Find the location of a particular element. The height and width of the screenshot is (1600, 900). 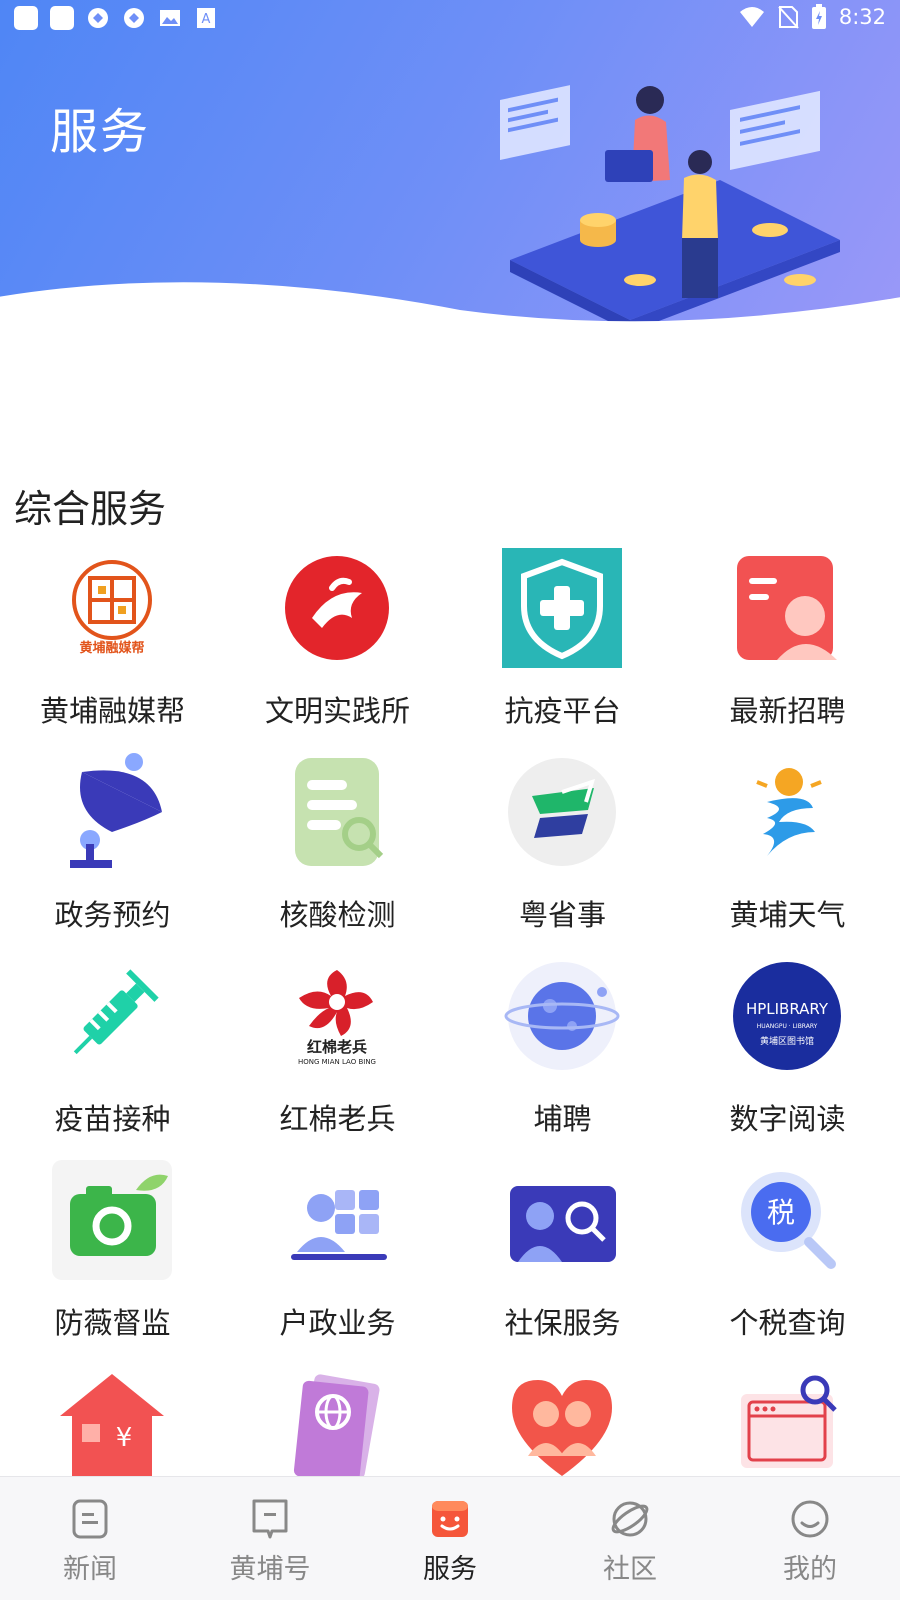

service-label: 数字阅读 is located at coordinates (787, 1119).